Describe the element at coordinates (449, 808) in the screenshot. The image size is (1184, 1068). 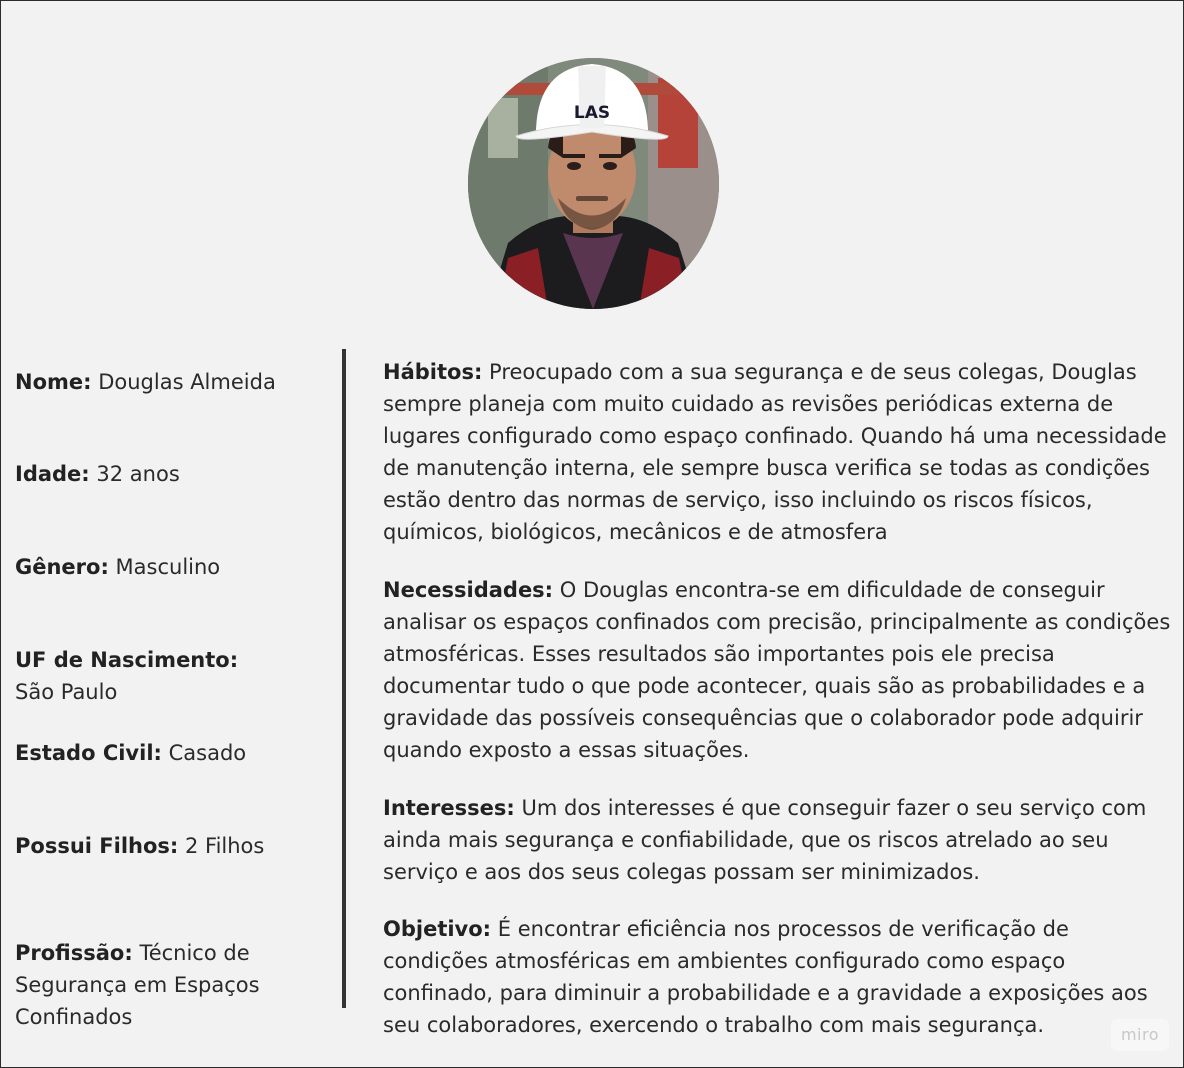
I see `section-interesses-label: Interesses:` at that location.